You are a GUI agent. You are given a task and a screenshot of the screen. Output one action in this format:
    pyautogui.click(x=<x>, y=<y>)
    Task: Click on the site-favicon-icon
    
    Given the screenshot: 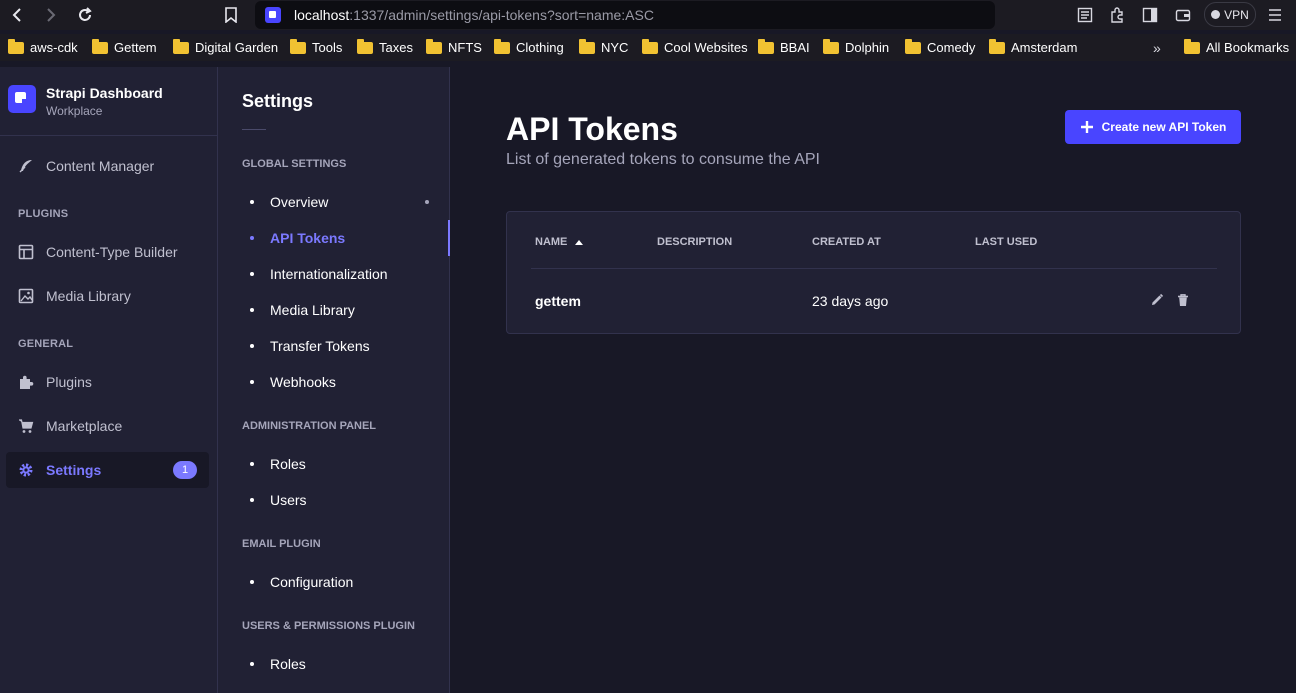 What is the action you would take?
    pyautogui.click(x=273, y=15)
    